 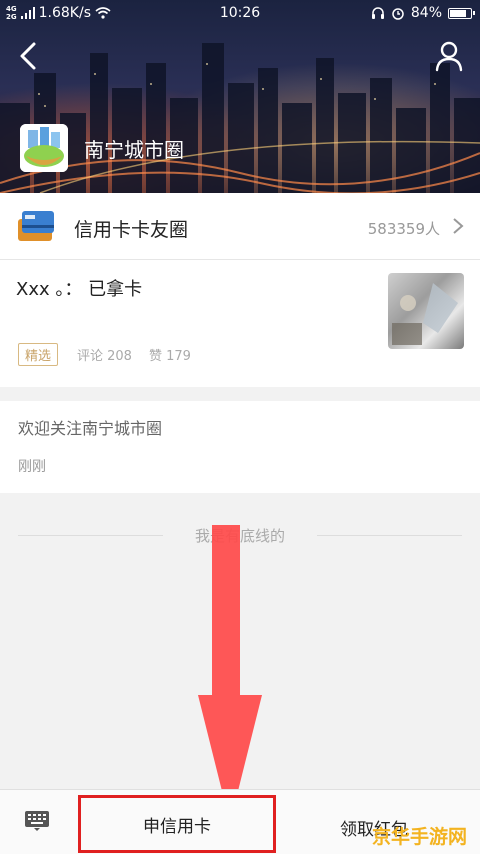 I want to click on notice-timestamp: 刚刚, so click(x=32, y=467).